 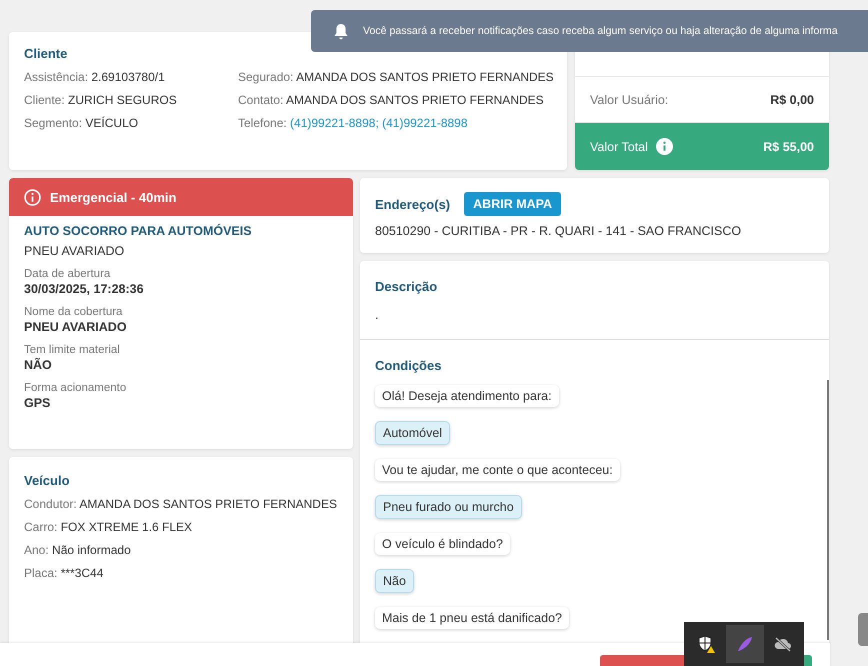 I want to click on info-line: Carro: FOX XTREME 1.6 FLEX, so click(x=109, y=527).